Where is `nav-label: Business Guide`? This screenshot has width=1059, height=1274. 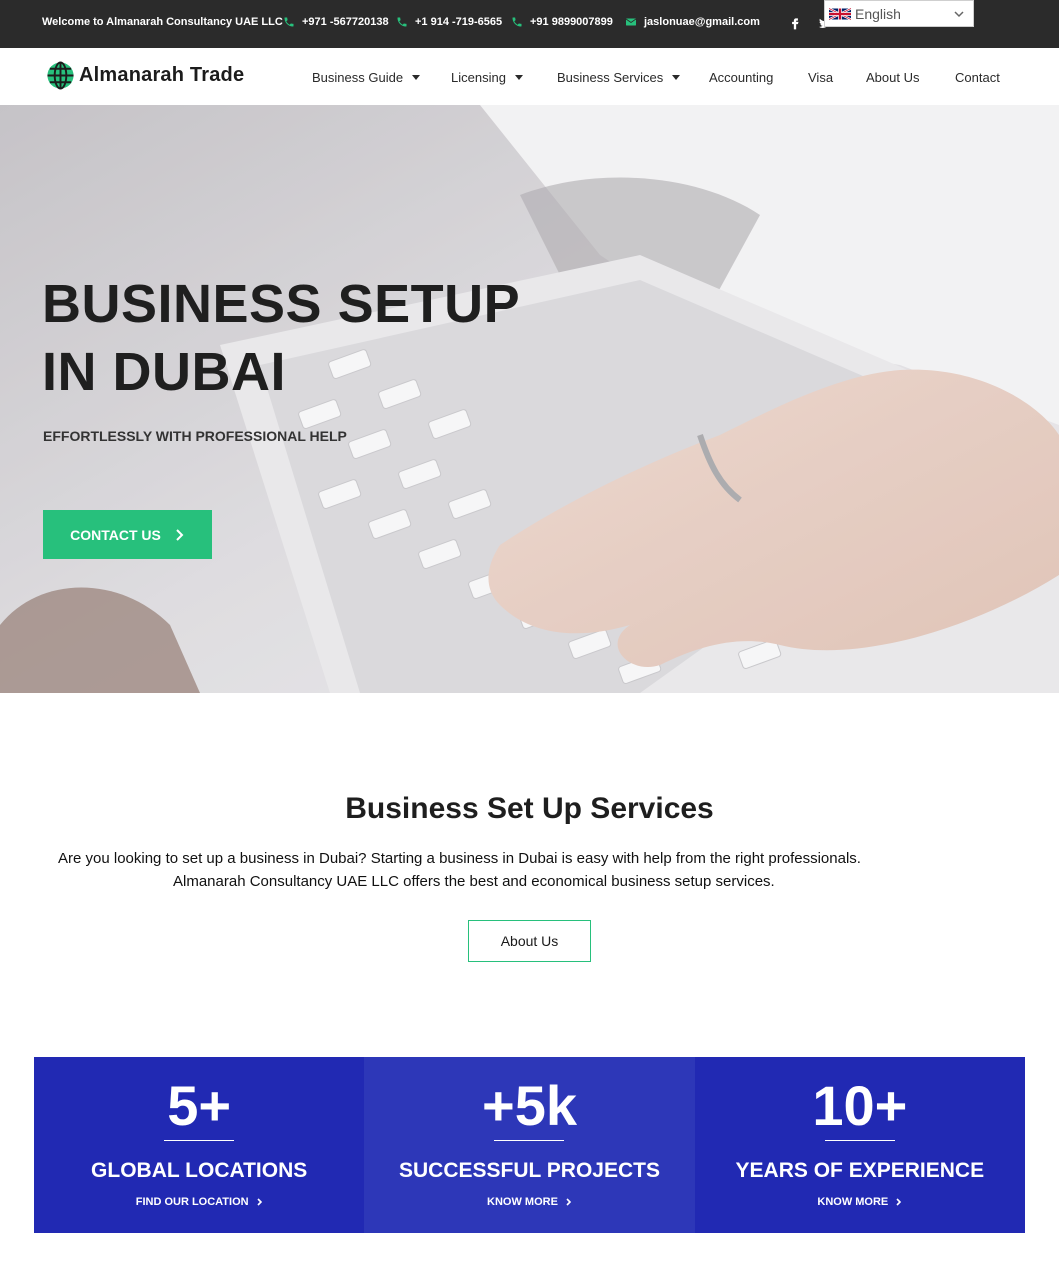
nav-label: Business Guide is located at coordinates (358, 77).